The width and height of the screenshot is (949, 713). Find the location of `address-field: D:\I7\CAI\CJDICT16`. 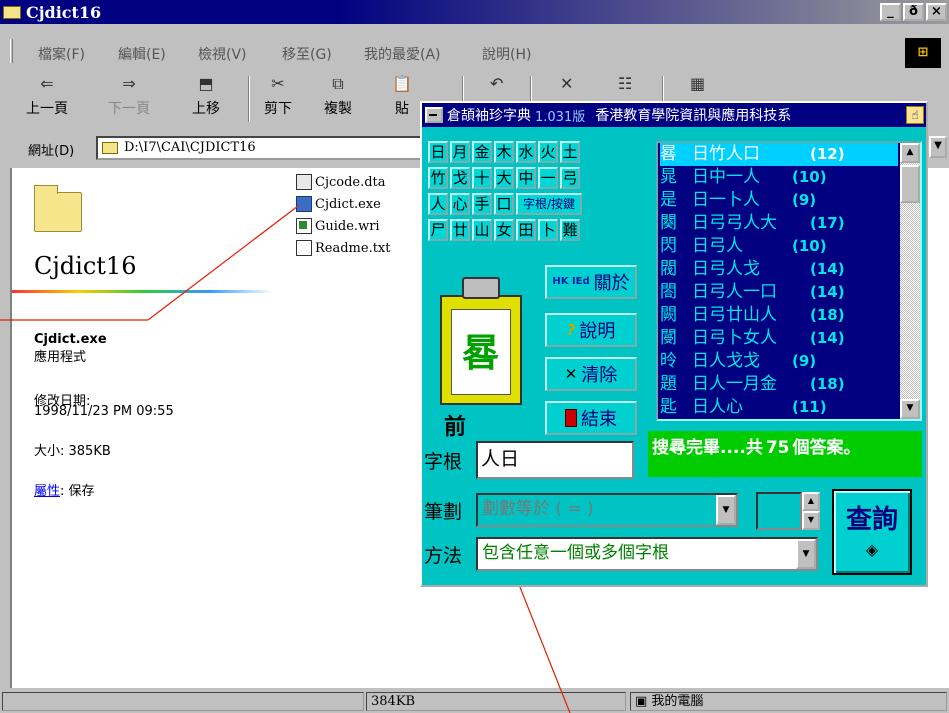

address-field: D:\I7\CAI\CJDICT16 is located at coordinates (261, 148).